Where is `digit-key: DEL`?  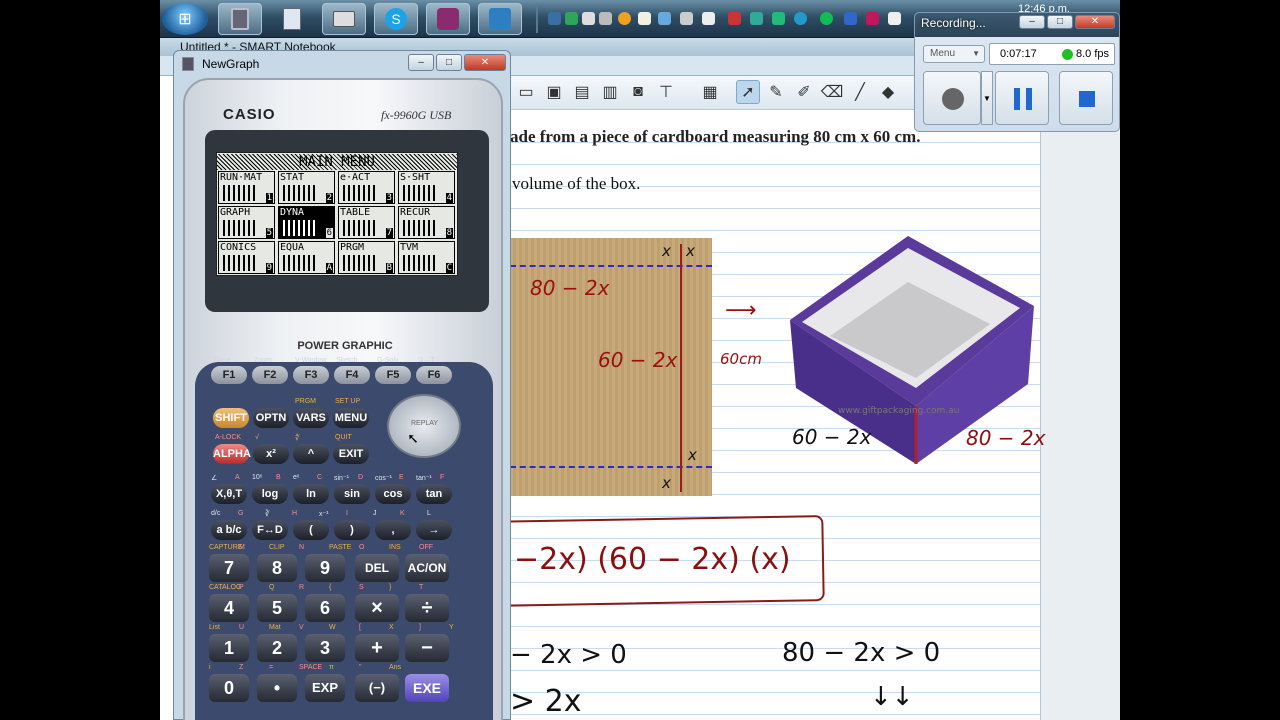
digit-key: DEL is located at coordinates (377, 568).